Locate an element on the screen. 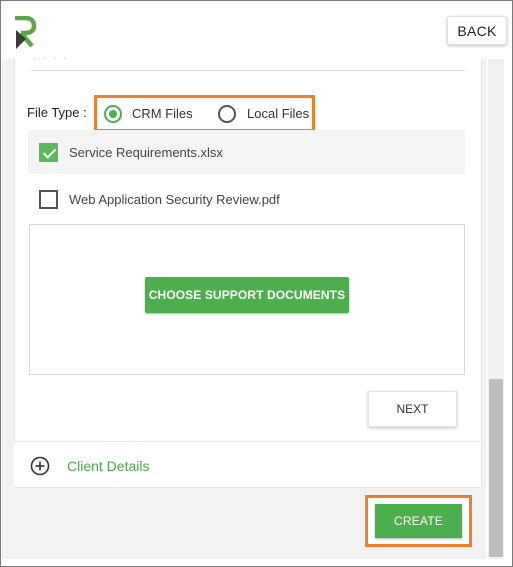 The height and width of the screenshot is (567, 513). local-files-radio is located at coordinates (227, 114).